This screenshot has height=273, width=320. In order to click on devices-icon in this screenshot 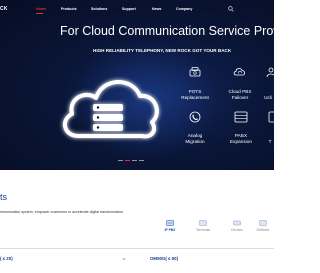, I will do `click(237, 223)`.